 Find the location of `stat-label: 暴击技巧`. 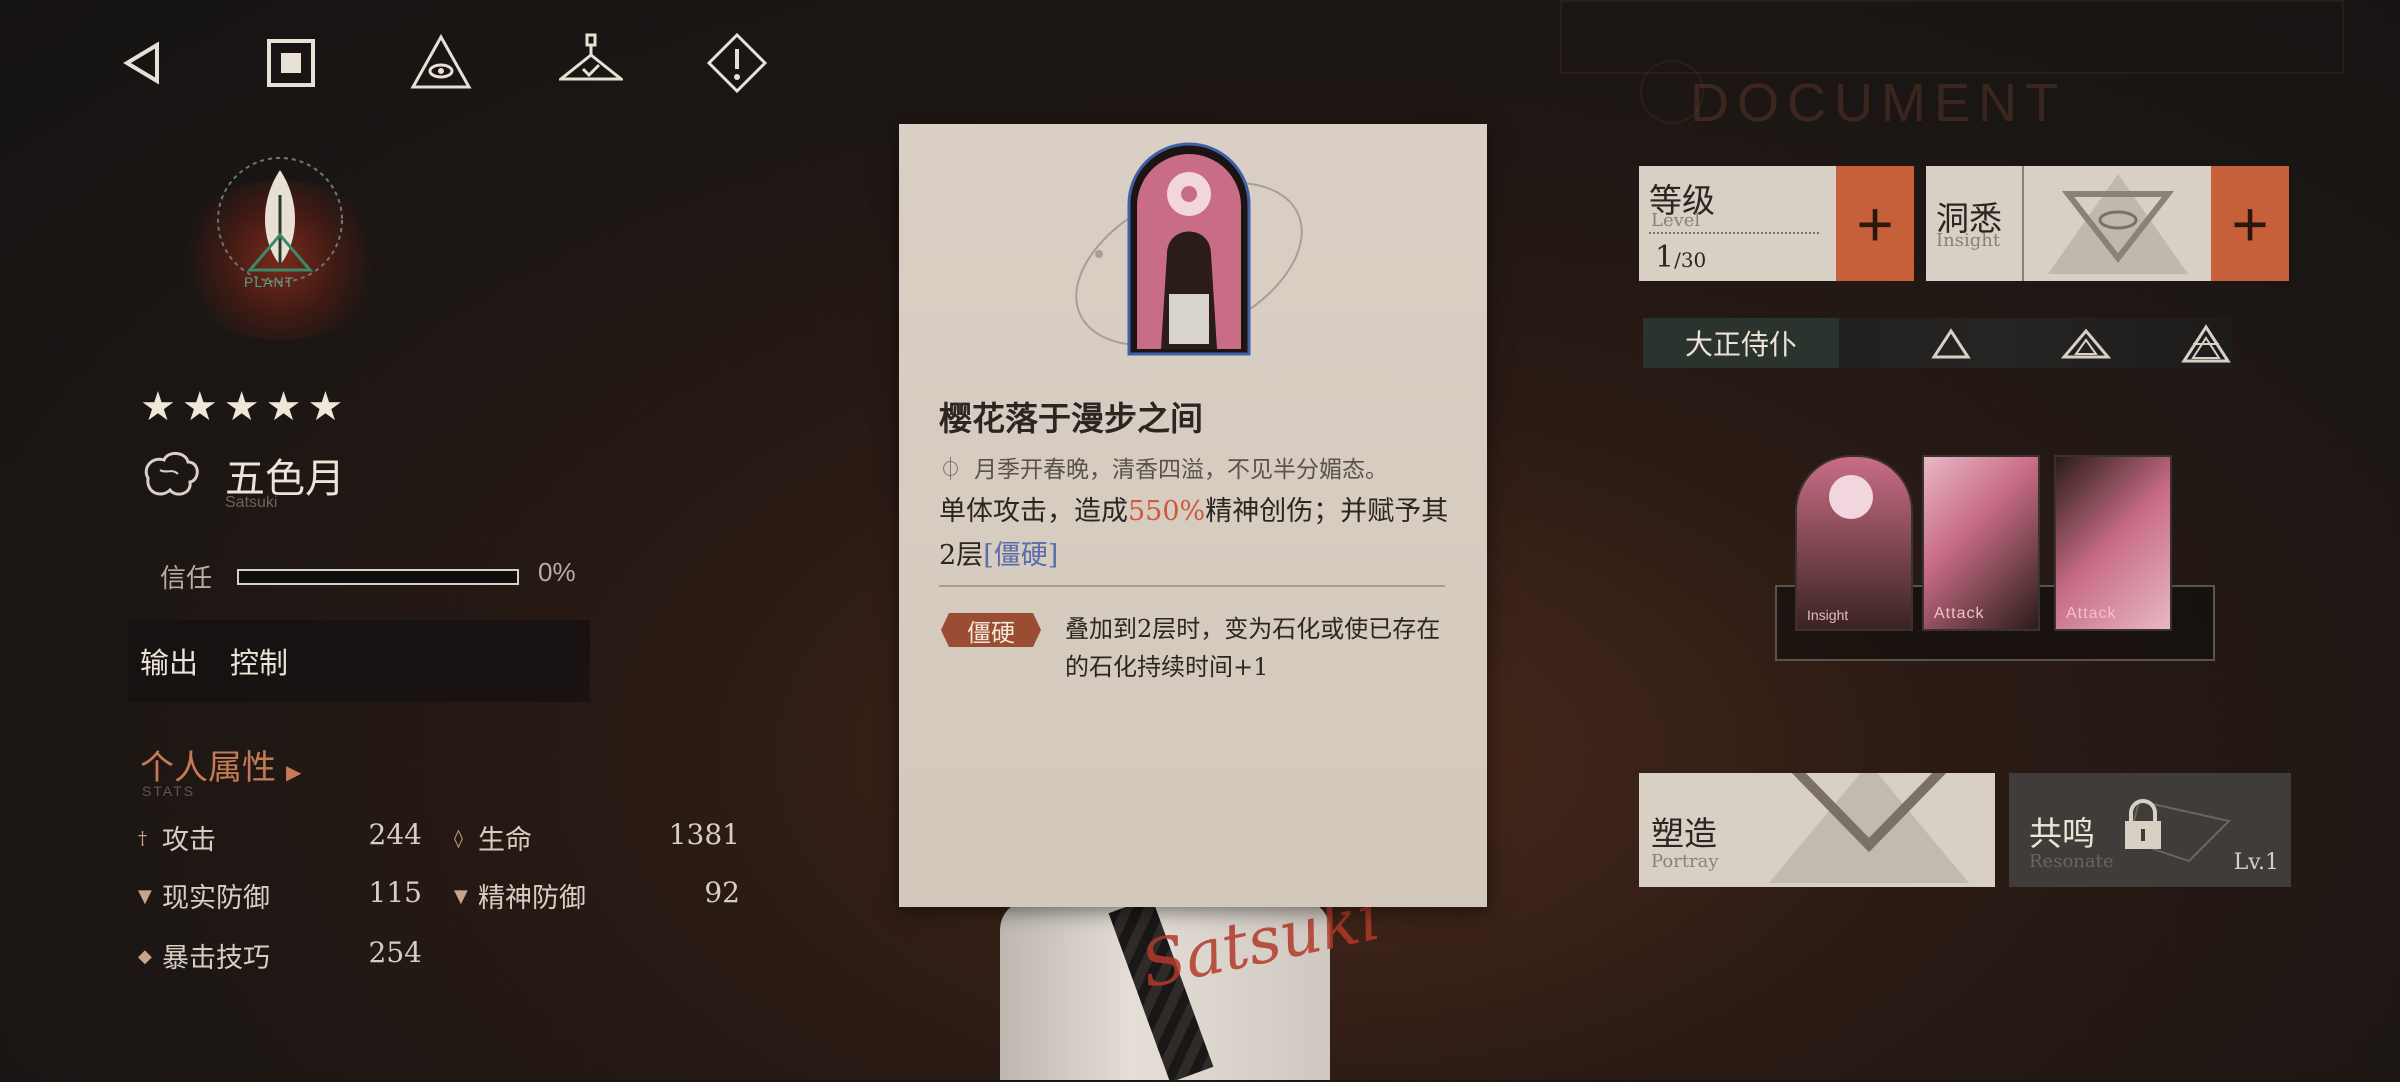

stat-label: 暴击技巧 is located at coordinates (216, 958).